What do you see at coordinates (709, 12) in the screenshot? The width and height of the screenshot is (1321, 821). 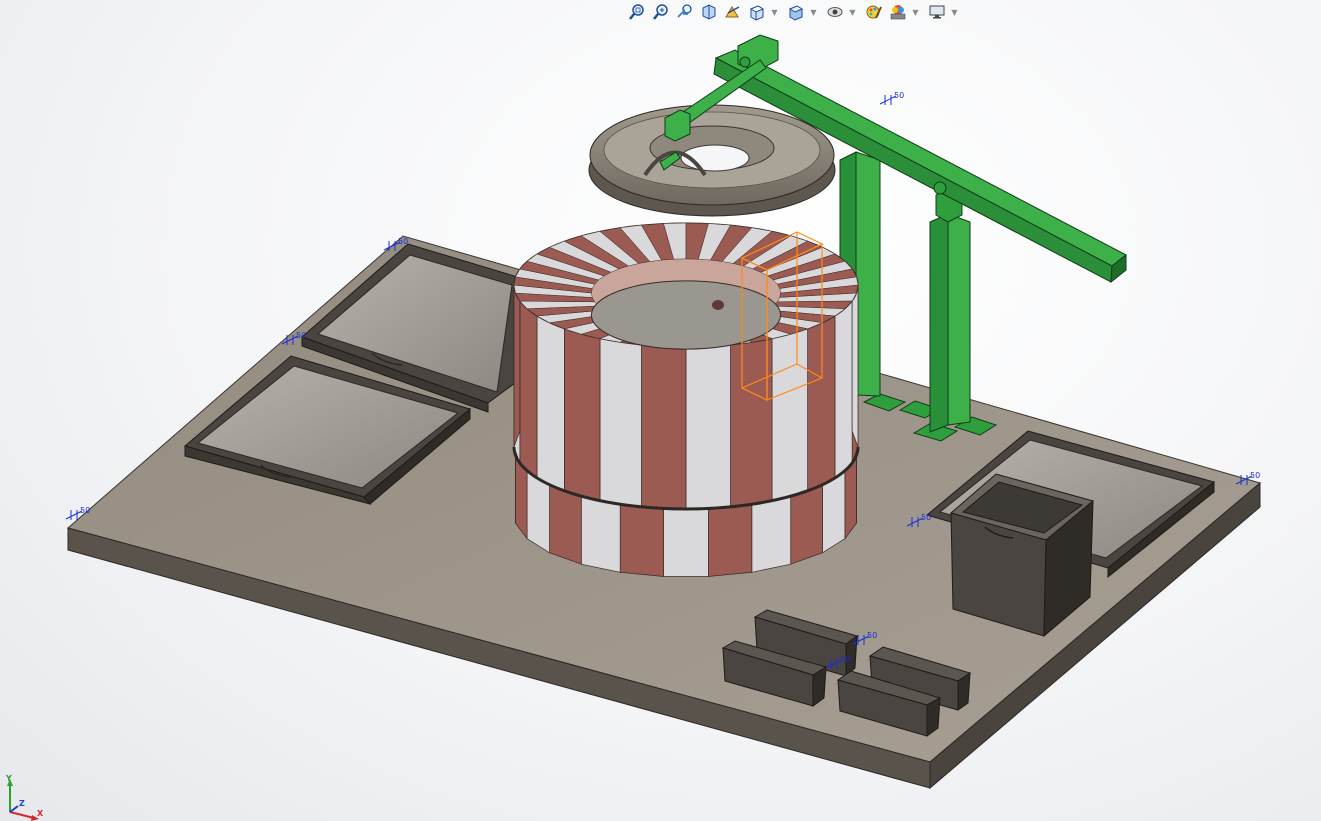 I see `section-view-icon` at bounding box center [709, 12].